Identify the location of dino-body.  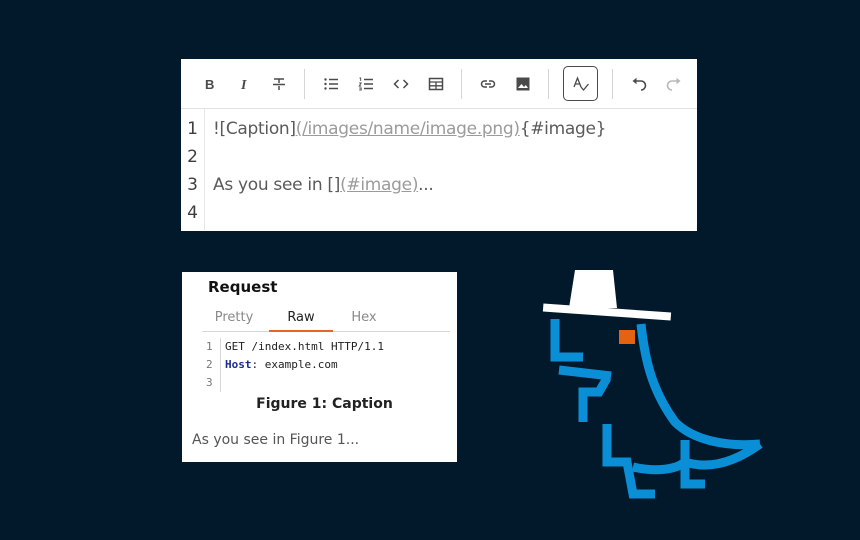
(656, 409).